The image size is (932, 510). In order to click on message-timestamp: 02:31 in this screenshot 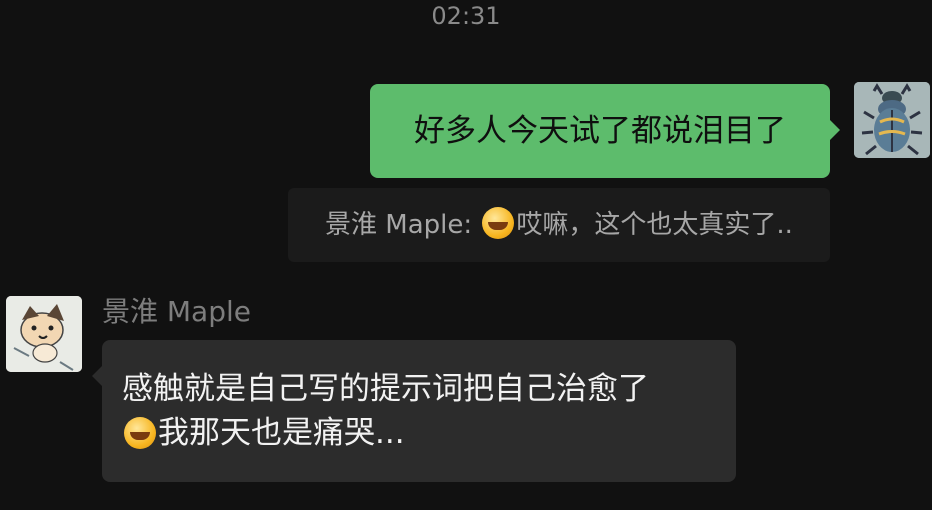, I will do `click(466, 16)`.